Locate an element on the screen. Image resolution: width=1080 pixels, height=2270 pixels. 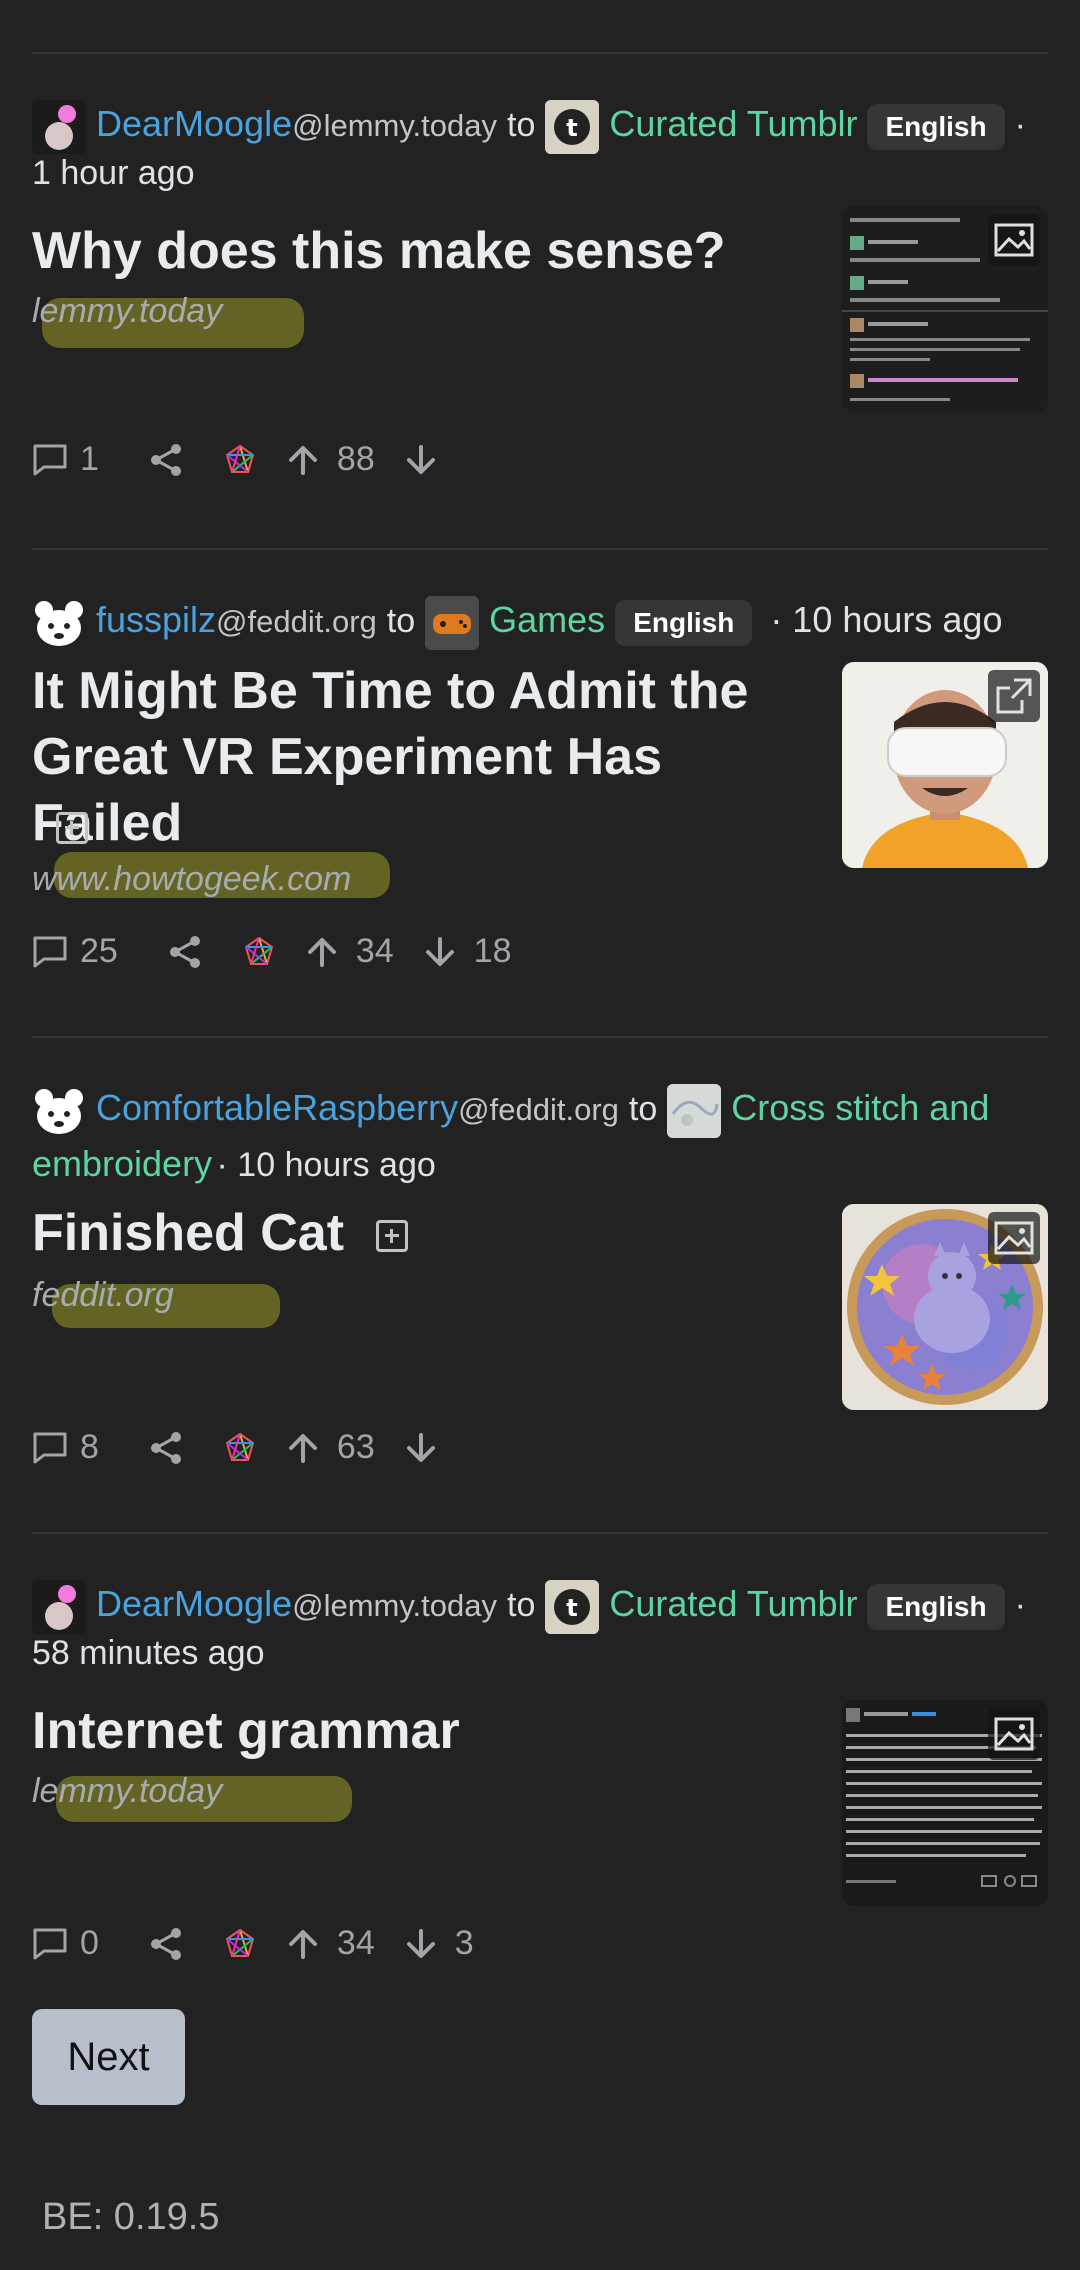
svg-text: t is located at coordinates (572, 128).